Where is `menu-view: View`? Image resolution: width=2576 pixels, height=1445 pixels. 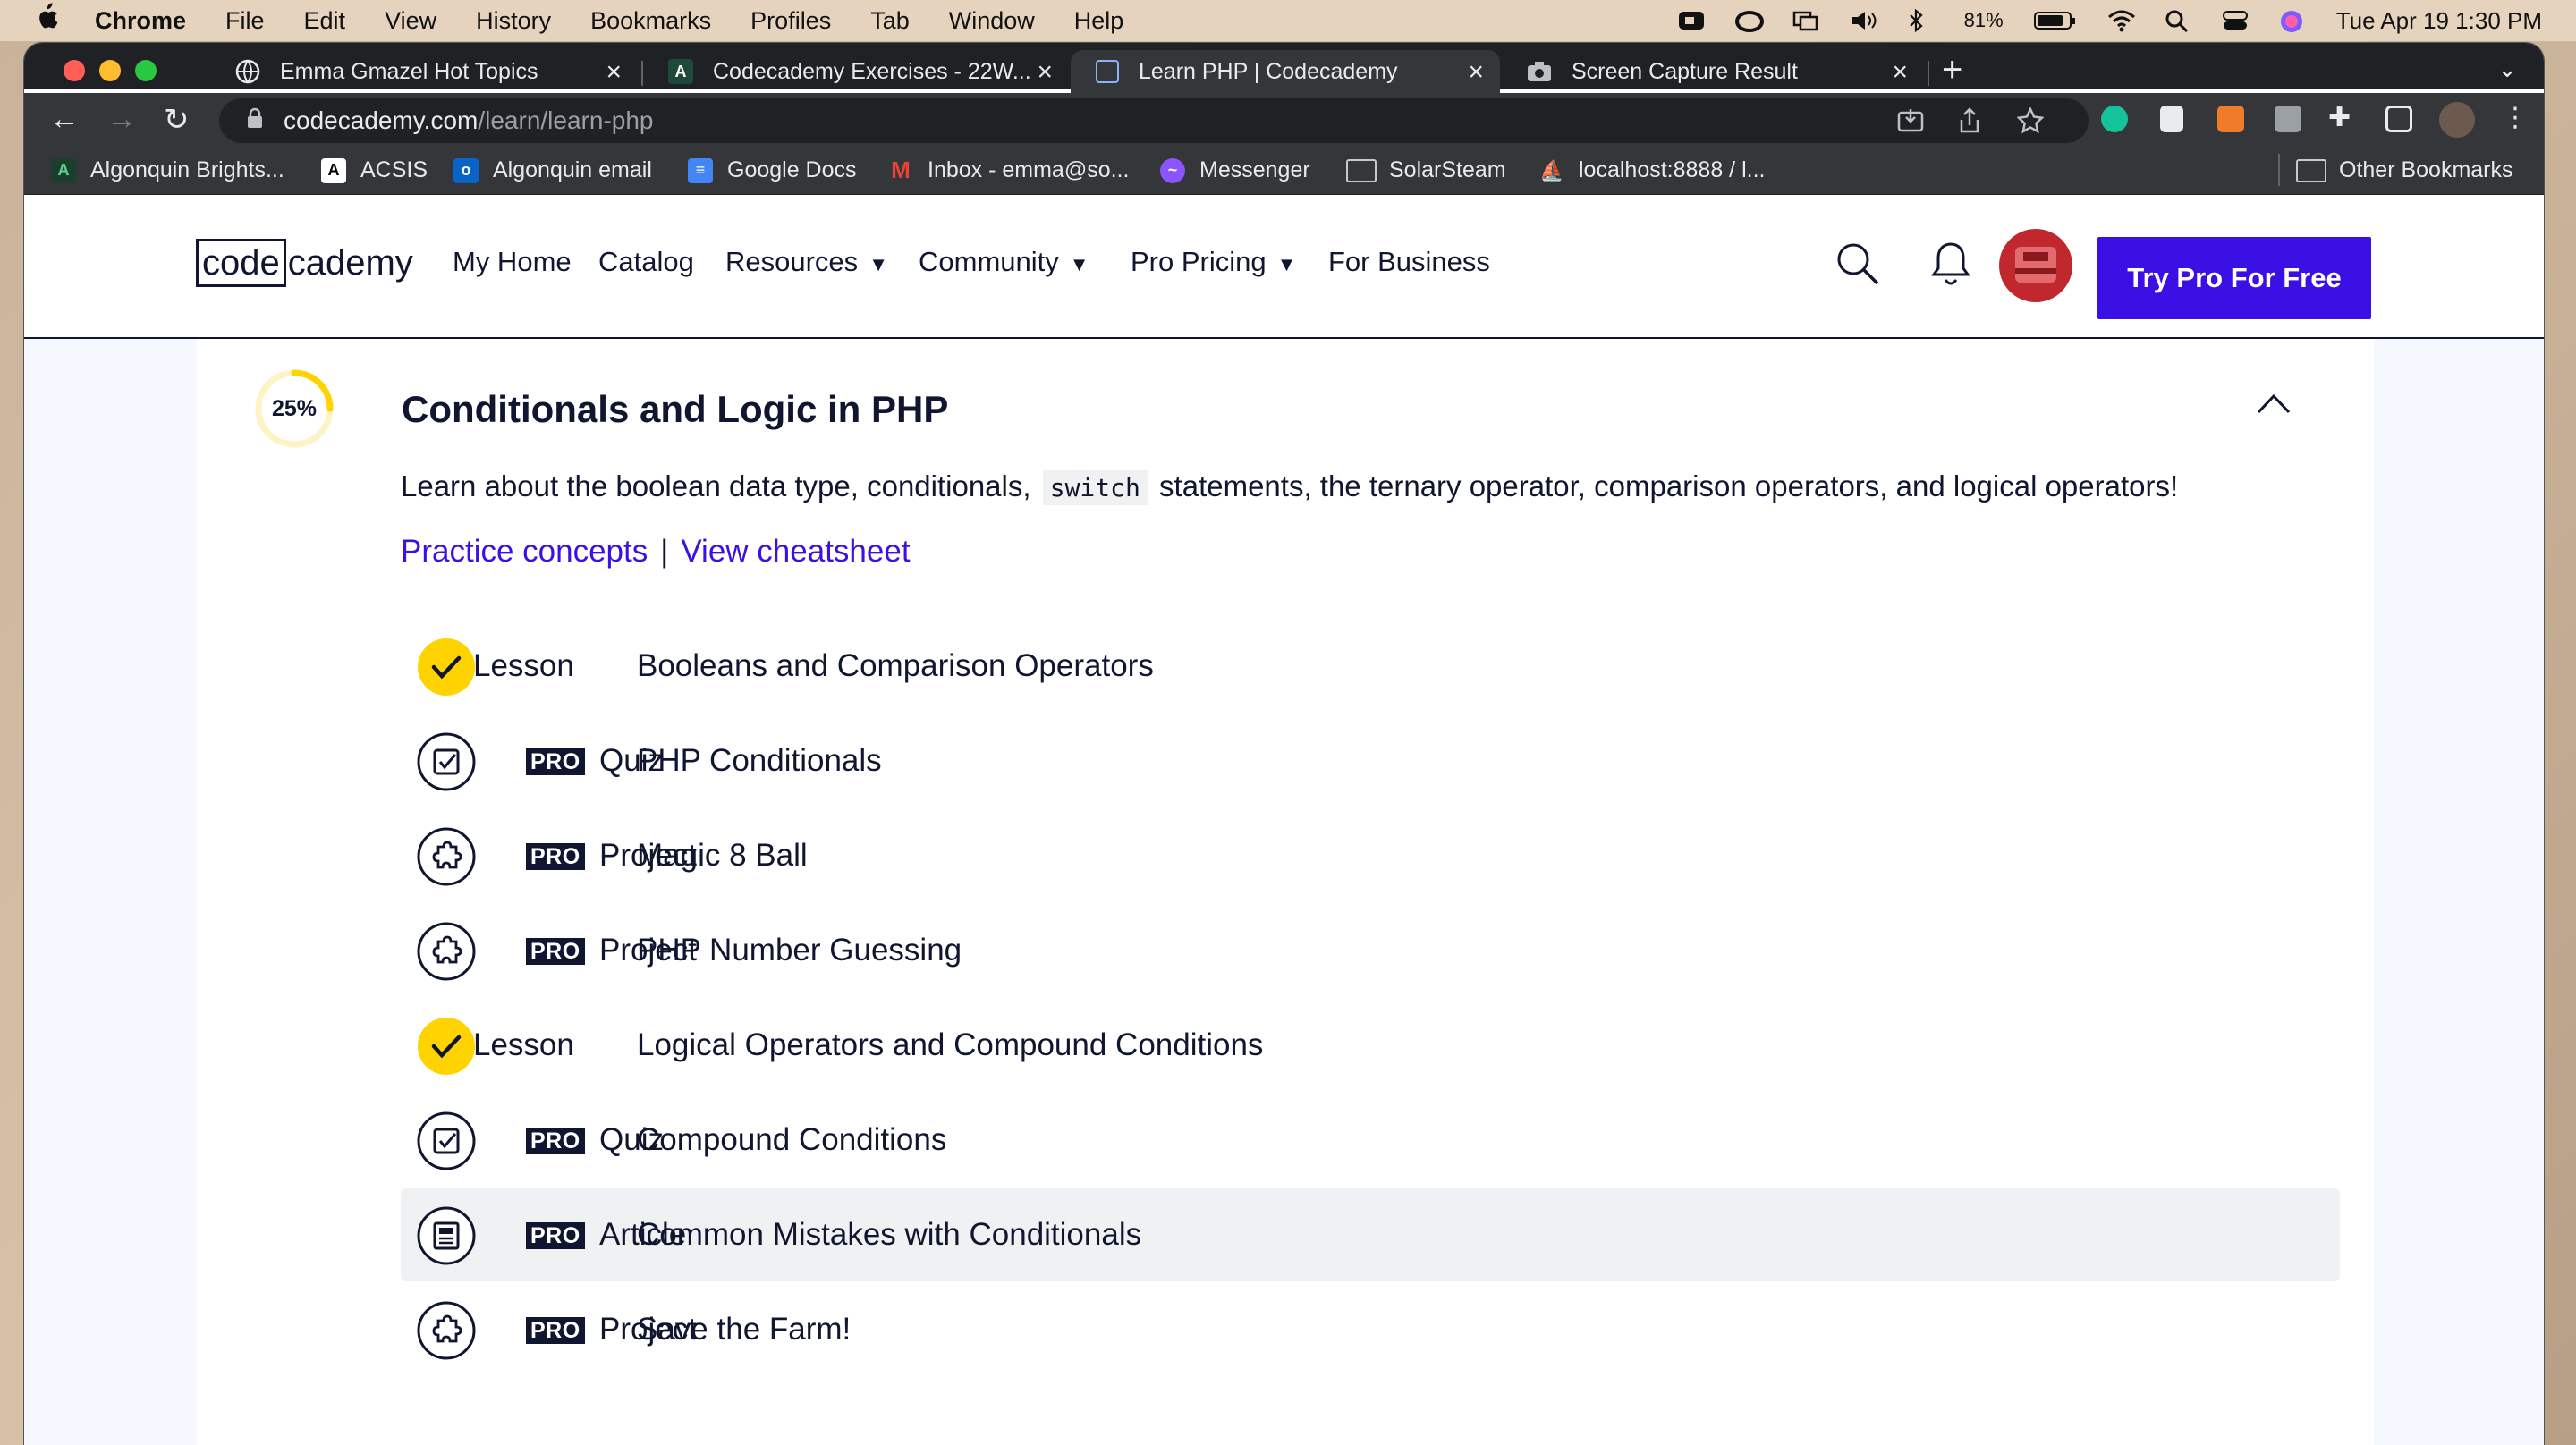 menu-view: View is located at coordinates (410, 21).